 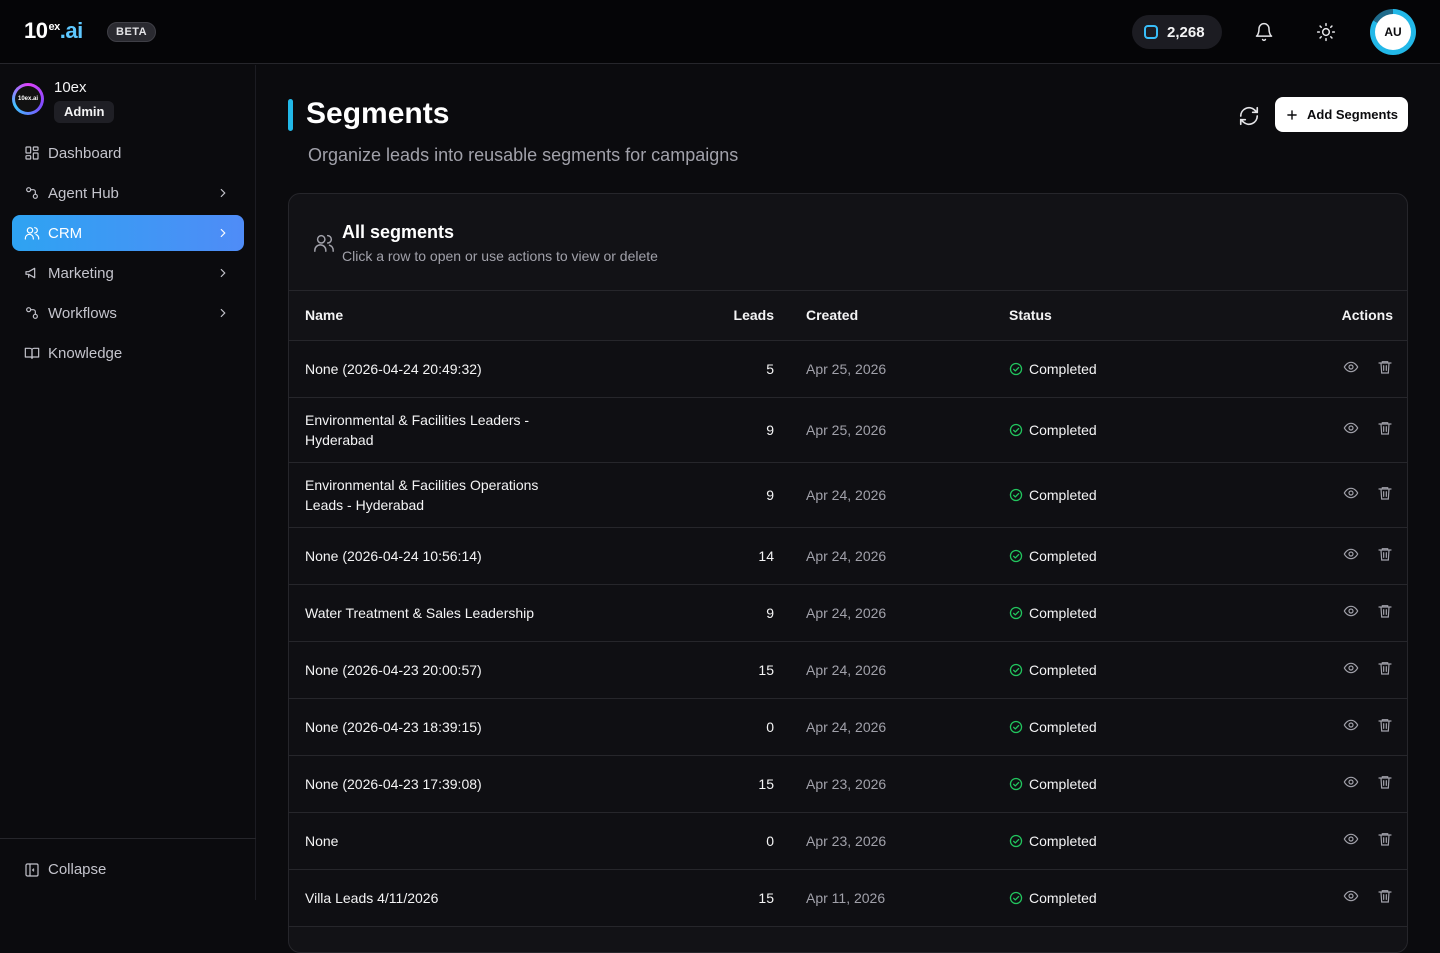 I want to click on segment-created: Apr 11, 2026, so click(x=891, y=898).